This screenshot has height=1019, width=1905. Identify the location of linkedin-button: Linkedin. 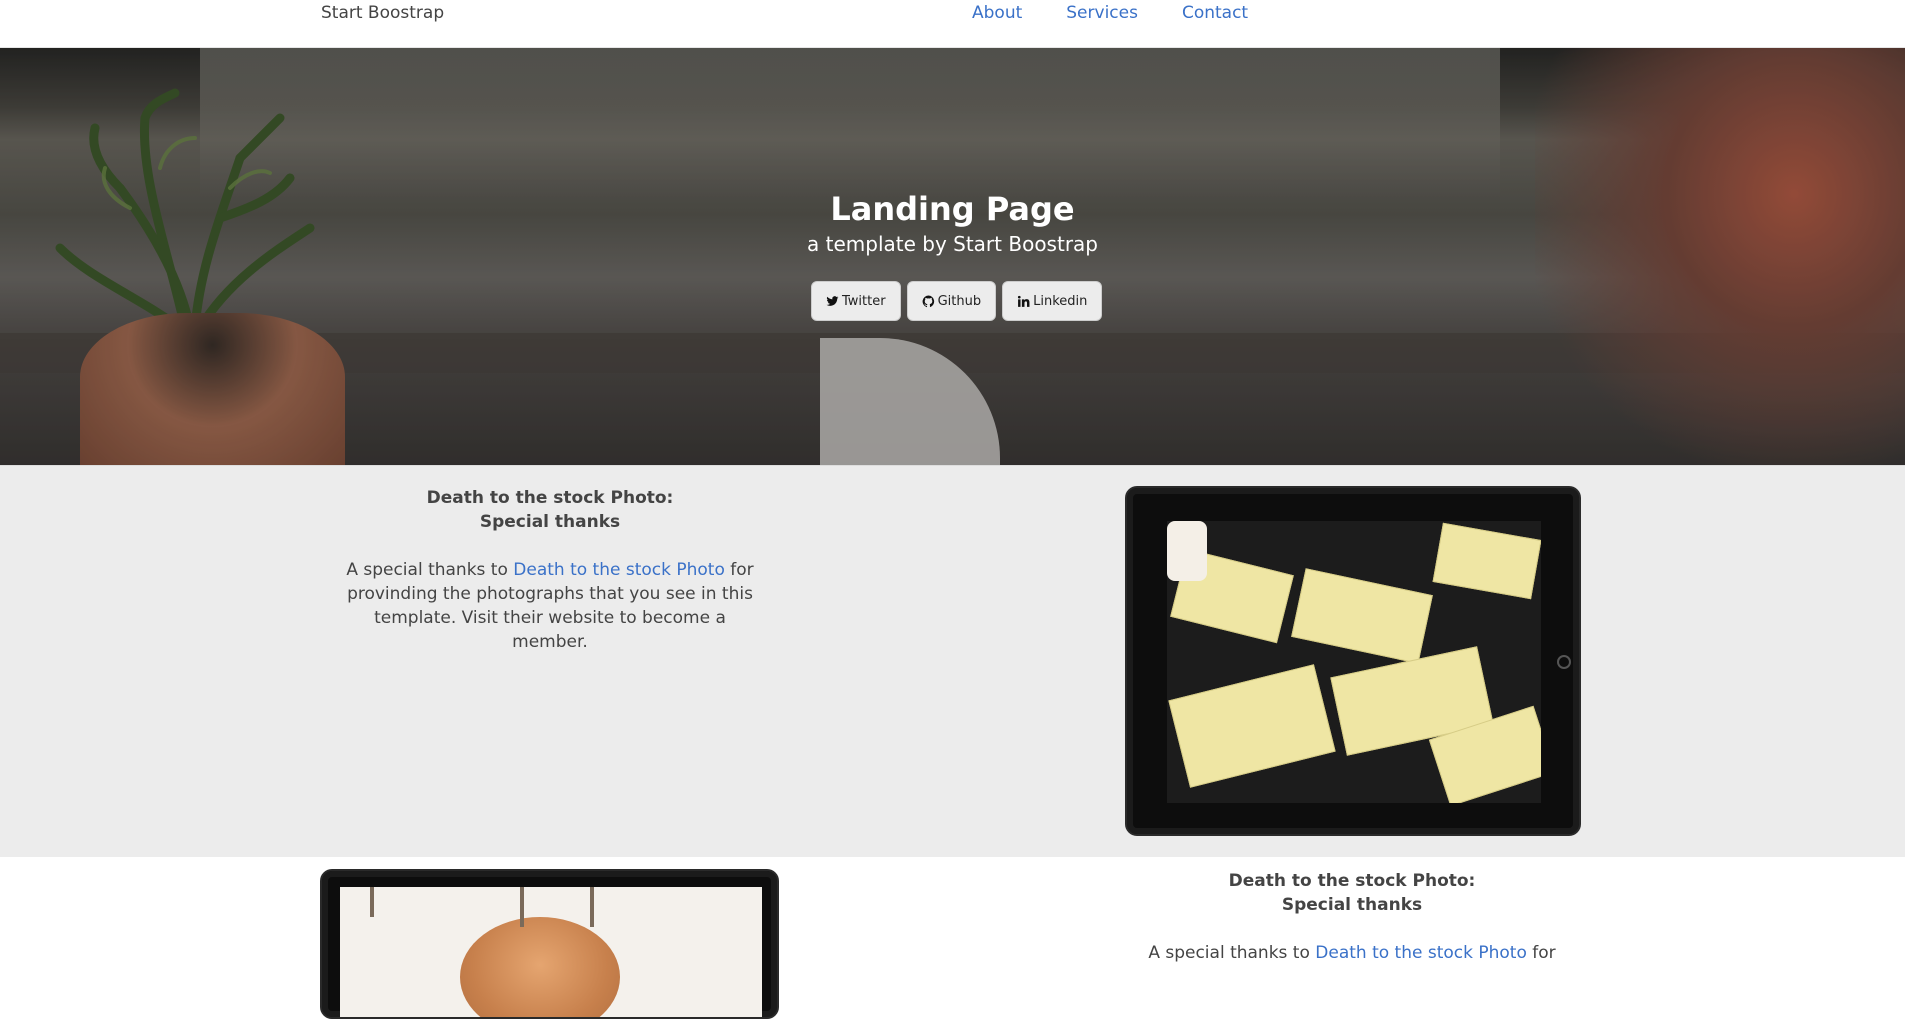
(1052, 301).